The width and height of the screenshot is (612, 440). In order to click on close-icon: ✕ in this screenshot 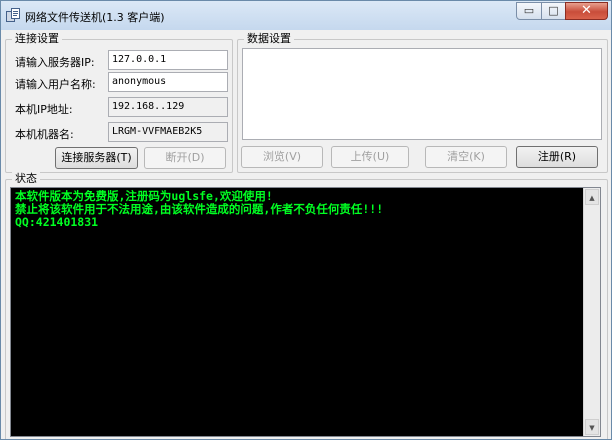, I will do `click(586, 10)`.